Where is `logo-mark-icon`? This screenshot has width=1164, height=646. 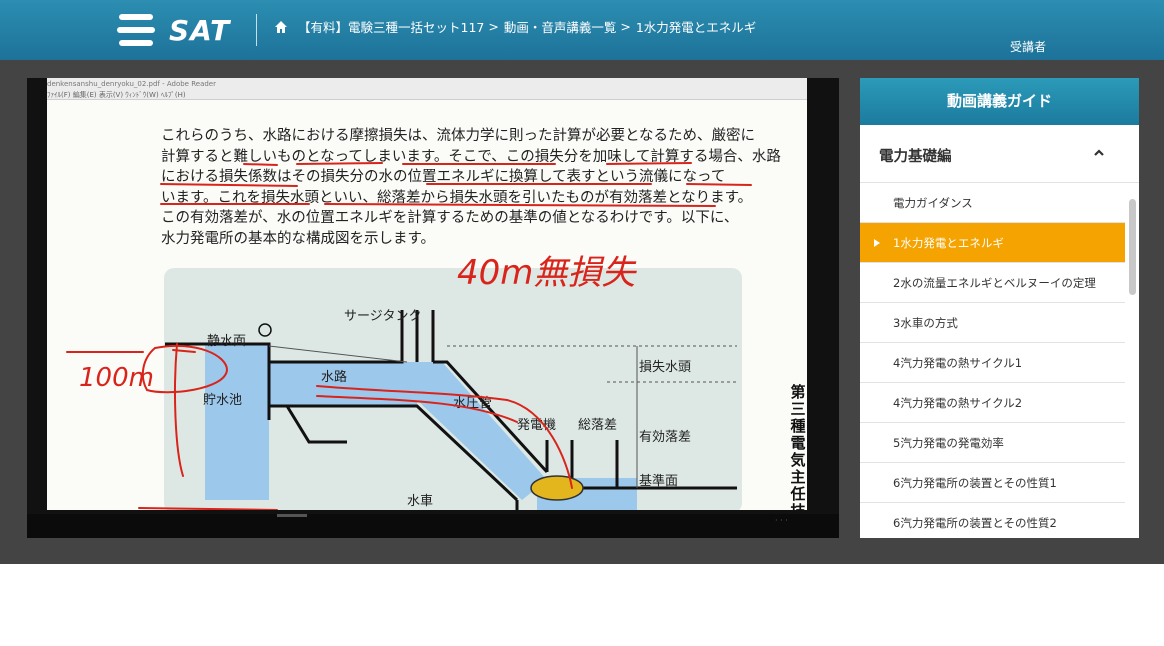
logo-mark-icon is located at coordinates (136, 30).